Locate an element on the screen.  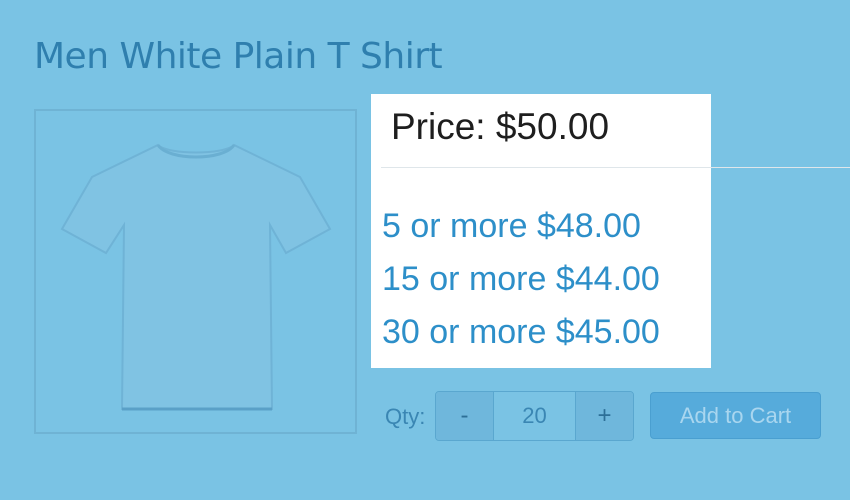
qty-label: Qty: is located at coordinates (405, 416).